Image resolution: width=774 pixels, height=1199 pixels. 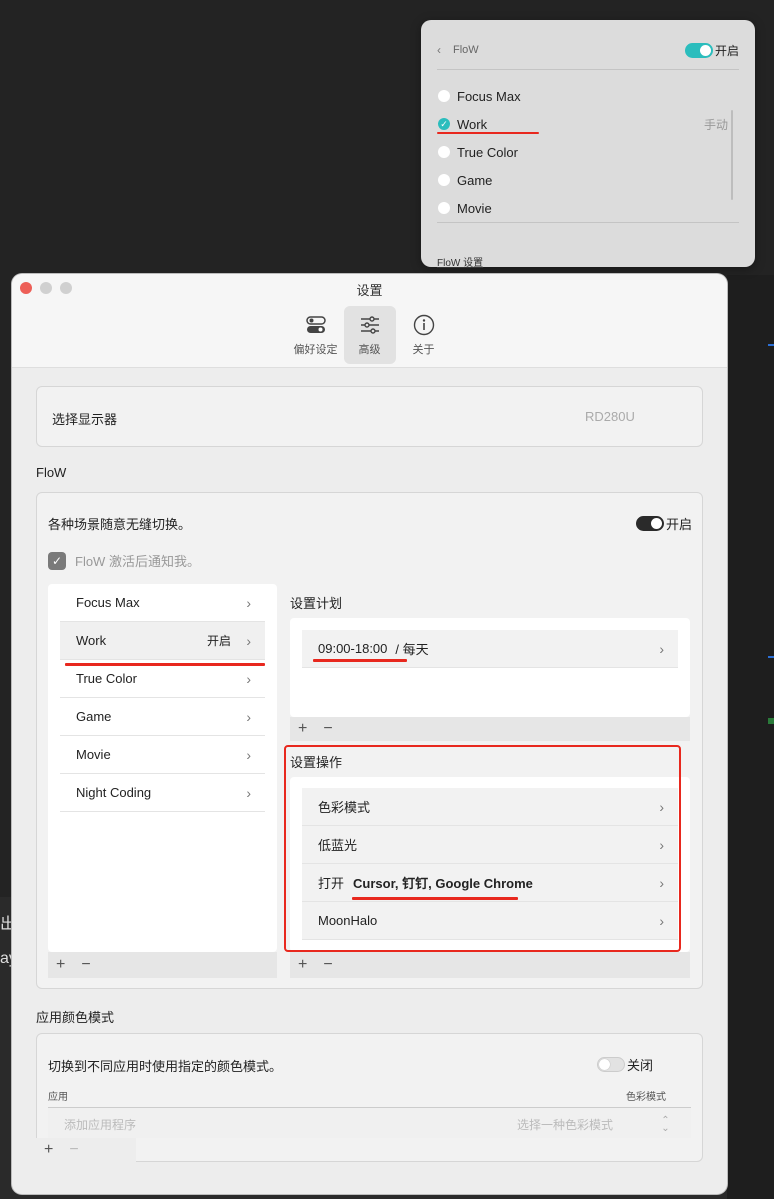 I want to click on notify-label: FloW 激活后通知我。, so click(x=137, y=561).